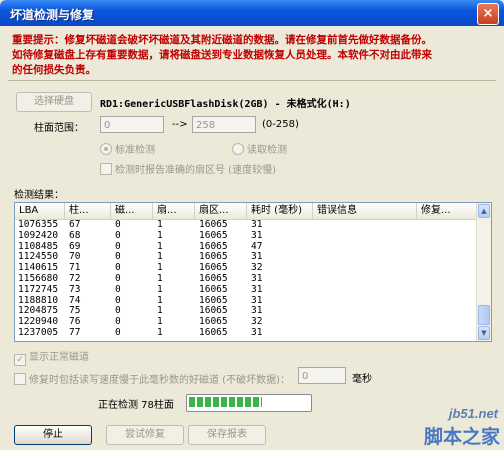 The height and width of the screenshot is (450, 504). What do you see at coordinates (224, 124) in the screenshot?
I see `cylinder-to-input: 258` at bounding box center [224, 124].